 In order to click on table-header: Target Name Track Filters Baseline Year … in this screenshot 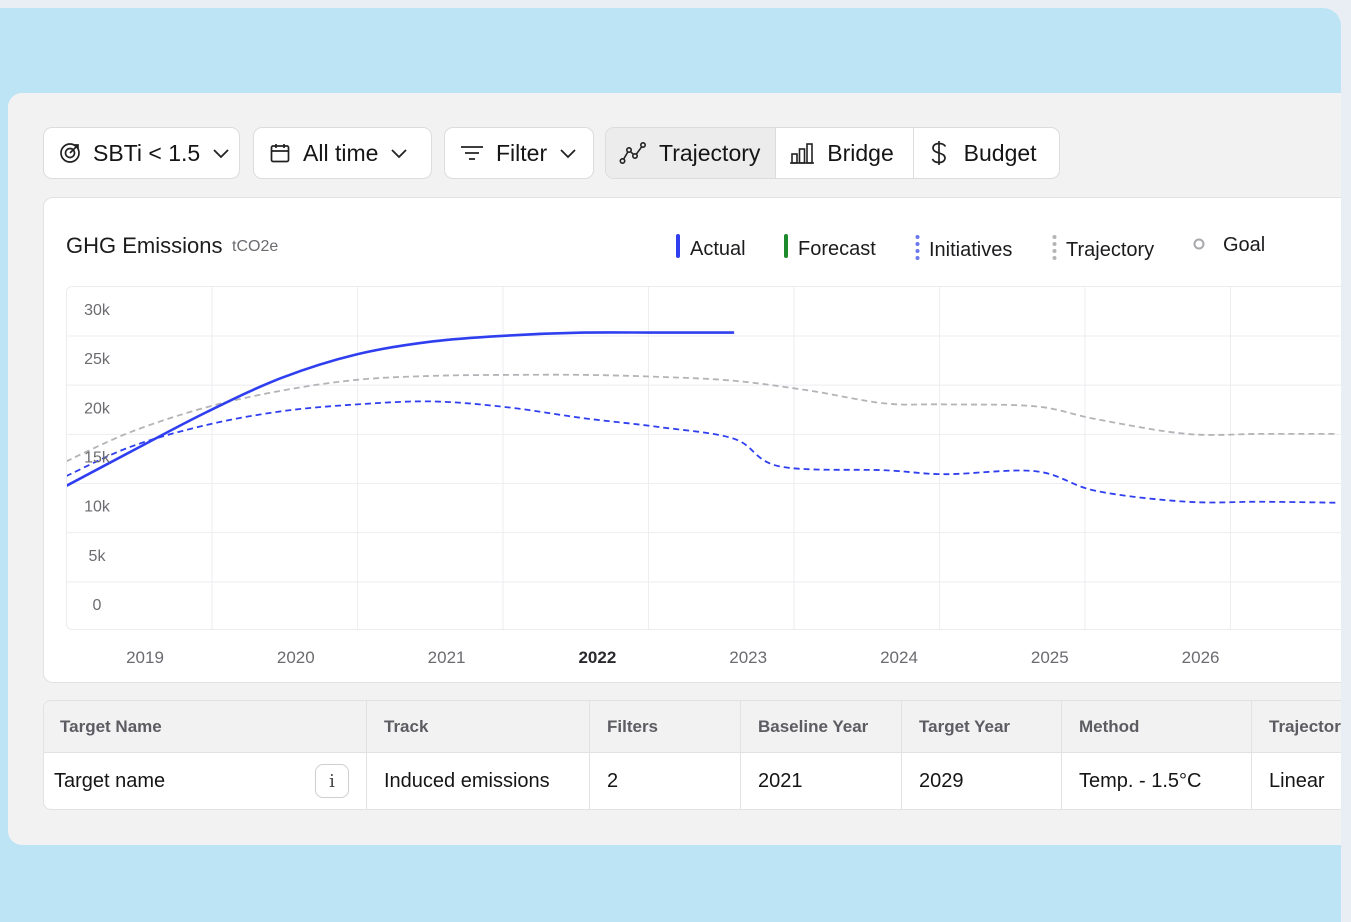, I will do `click(692, 727)`.